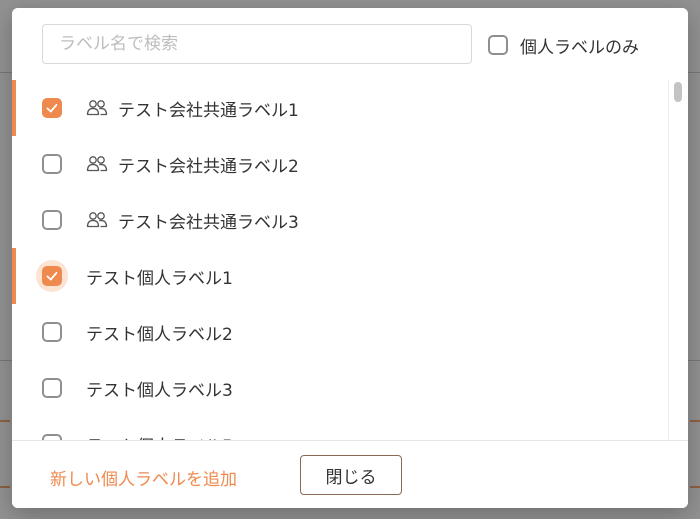  Describe the element at coordinates (678, 260) in the screenshot. I see `label-list-scrollbar` at that location.